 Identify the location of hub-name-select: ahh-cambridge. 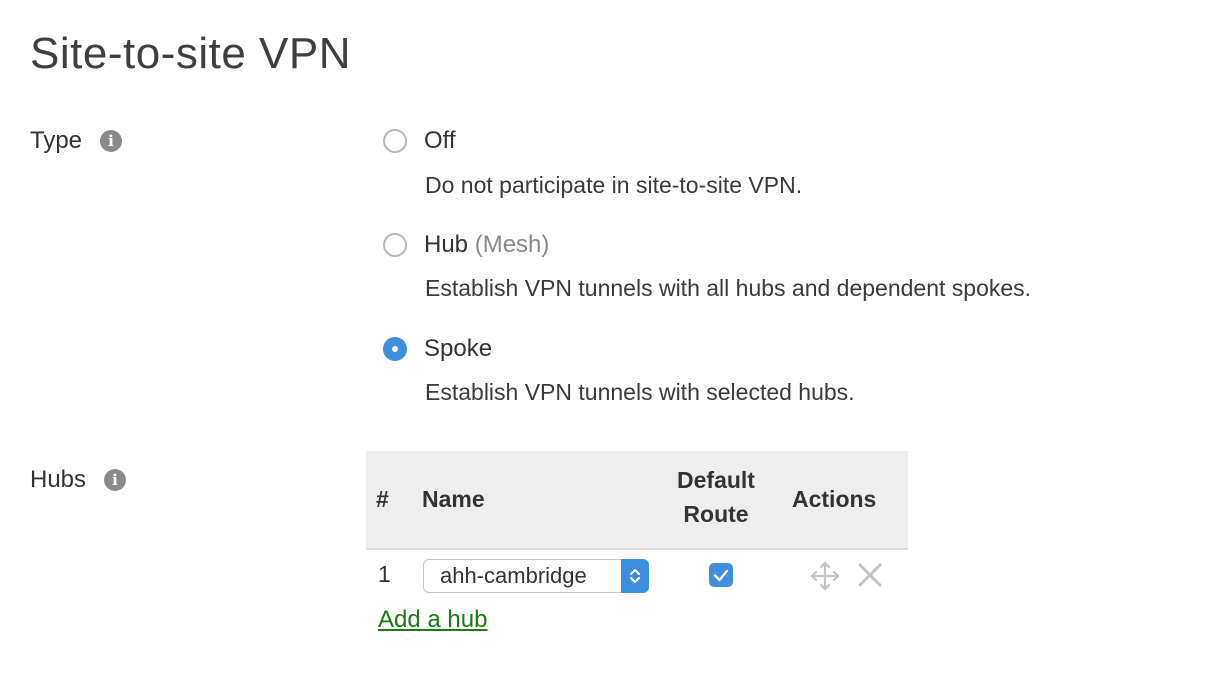
(536, 575).